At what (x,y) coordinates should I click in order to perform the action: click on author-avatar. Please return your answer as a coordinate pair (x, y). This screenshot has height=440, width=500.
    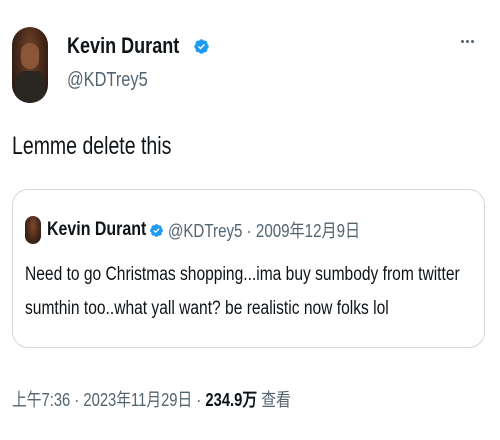
    Looking at the image, I should click on (30, 65).